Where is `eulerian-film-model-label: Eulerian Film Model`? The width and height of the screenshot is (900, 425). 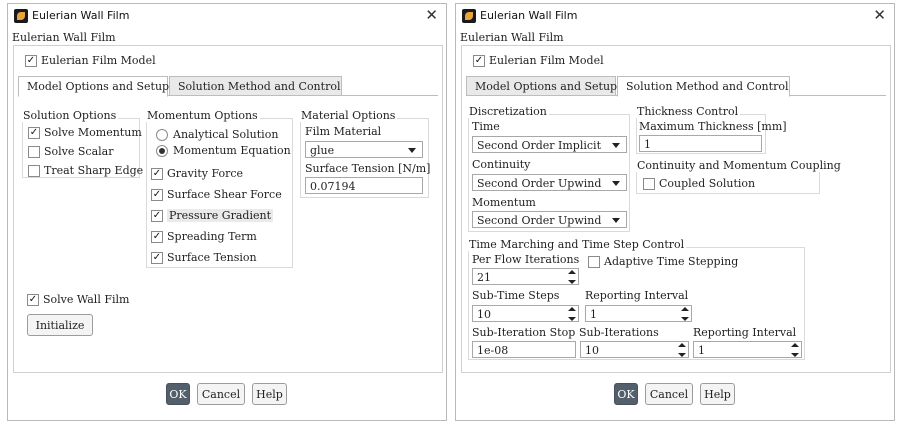
eulerian-film-model-label: Eulerian Film Model is located at coordinates (98, 60).